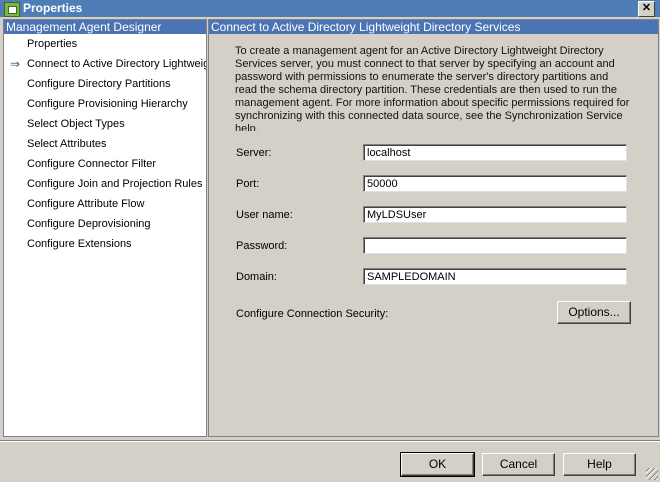 Image resolution: width=660 pixels, height=482 pixels. What do you see at coordinates (495, 183) in the screenshot?
I see `port-input` at bounding box center [495, 183].